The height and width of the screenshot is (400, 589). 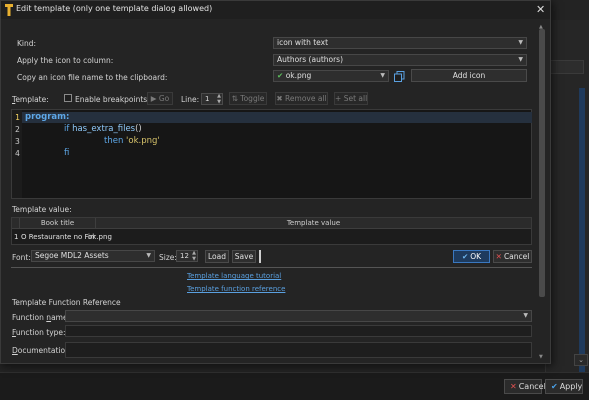 What do you see at coordinates (303, 42) in the screenshot?
I see `kind-value: icon with text` at bounding box center [303, 42].